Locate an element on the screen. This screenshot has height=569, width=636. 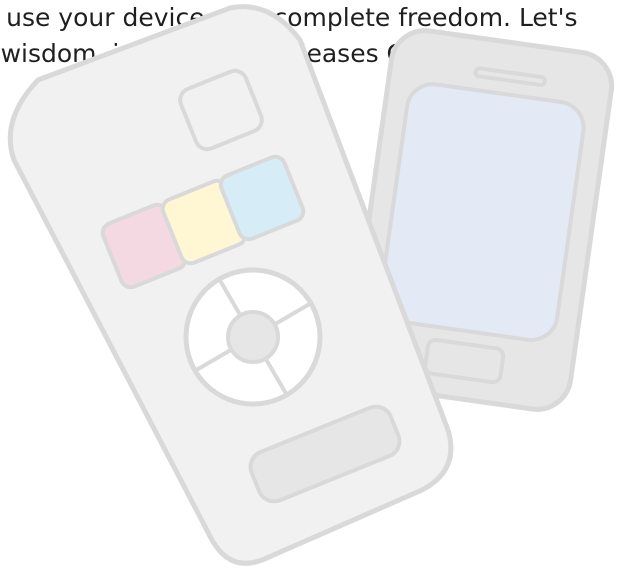
remote-dpad-center is located at coordinates (253, 337).